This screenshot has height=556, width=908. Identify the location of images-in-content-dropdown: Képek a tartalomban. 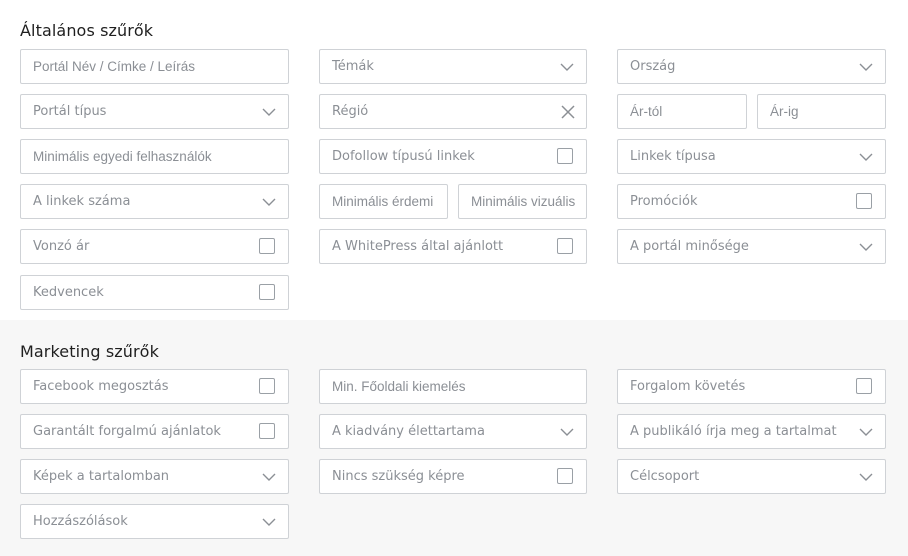
(154, 476).